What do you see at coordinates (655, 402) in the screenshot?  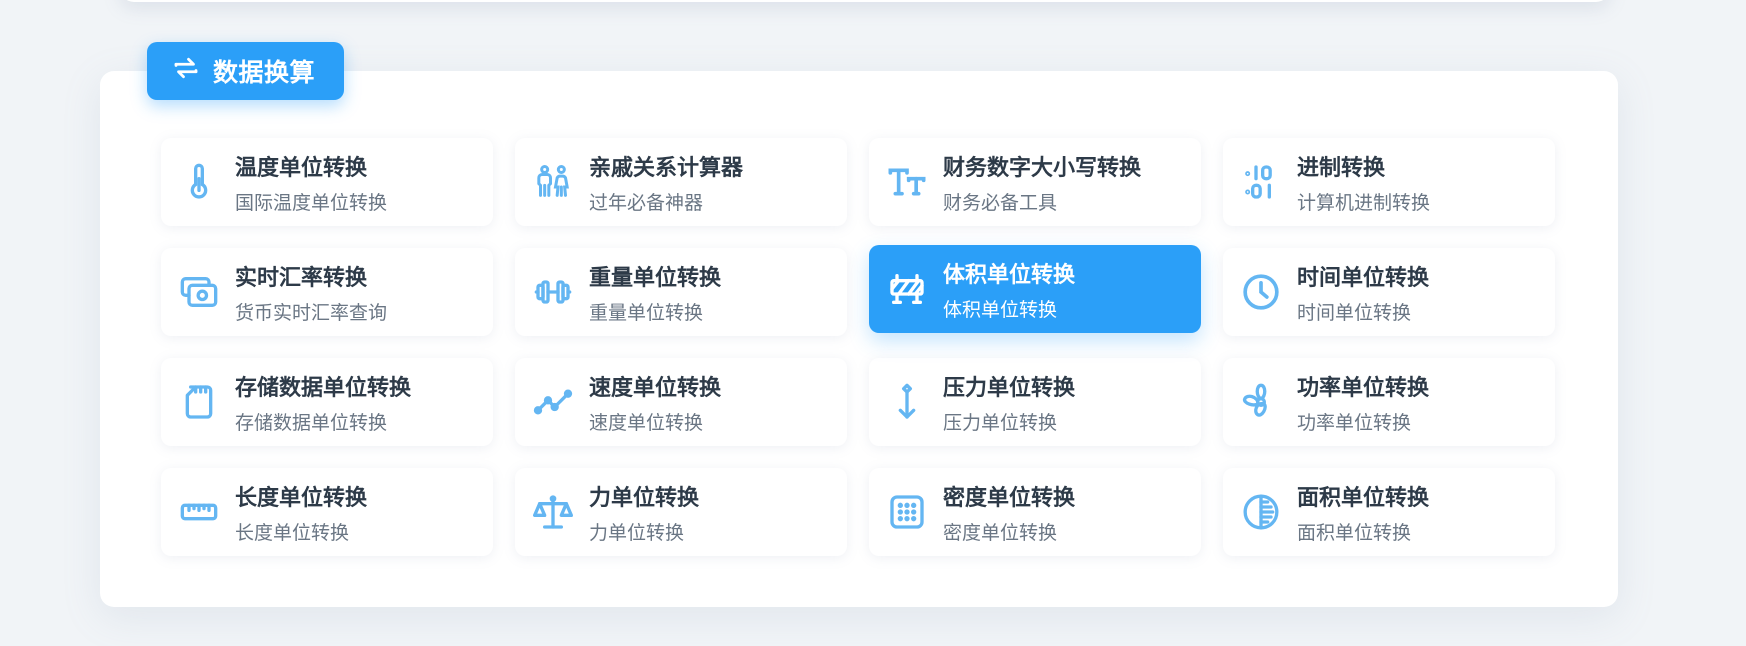 I see `card-text: 速度单位转换 速度单位转换` at bounding box center [655, 402].